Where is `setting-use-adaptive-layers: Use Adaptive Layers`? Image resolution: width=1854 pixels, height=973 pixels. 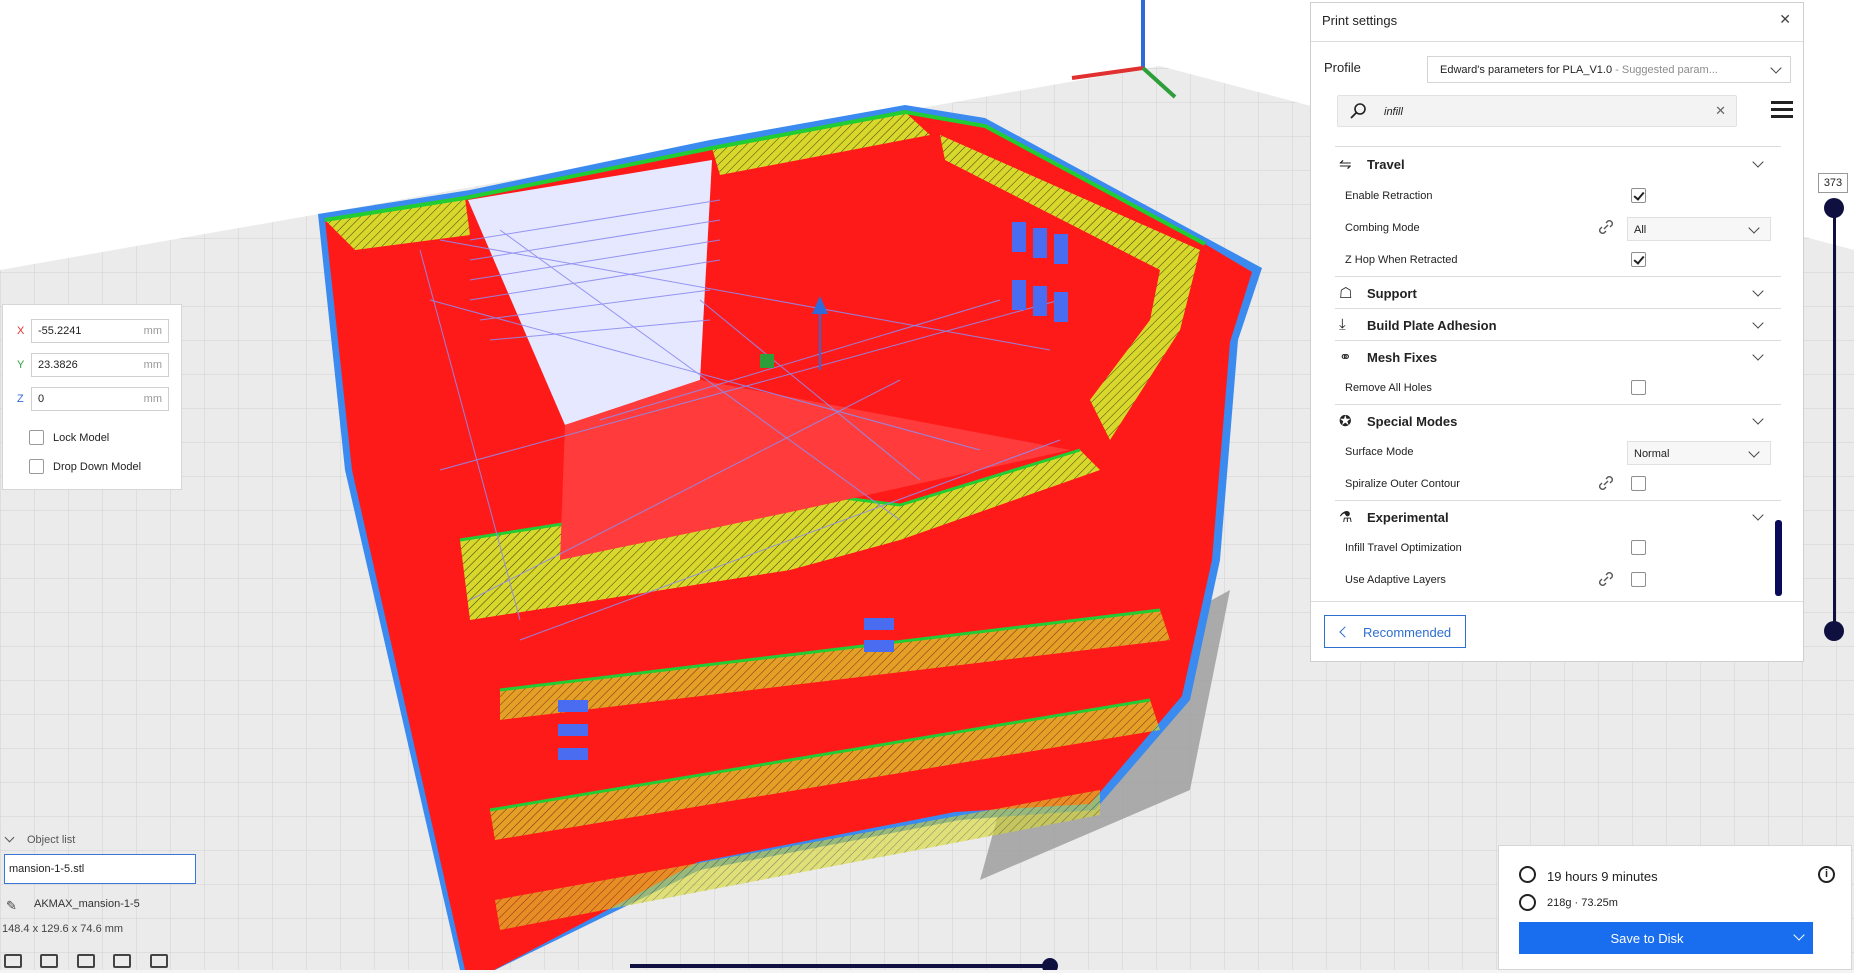 setting-use-adaptive-layers: Use Adaptive Layers is located at coordinates (1555, 580).